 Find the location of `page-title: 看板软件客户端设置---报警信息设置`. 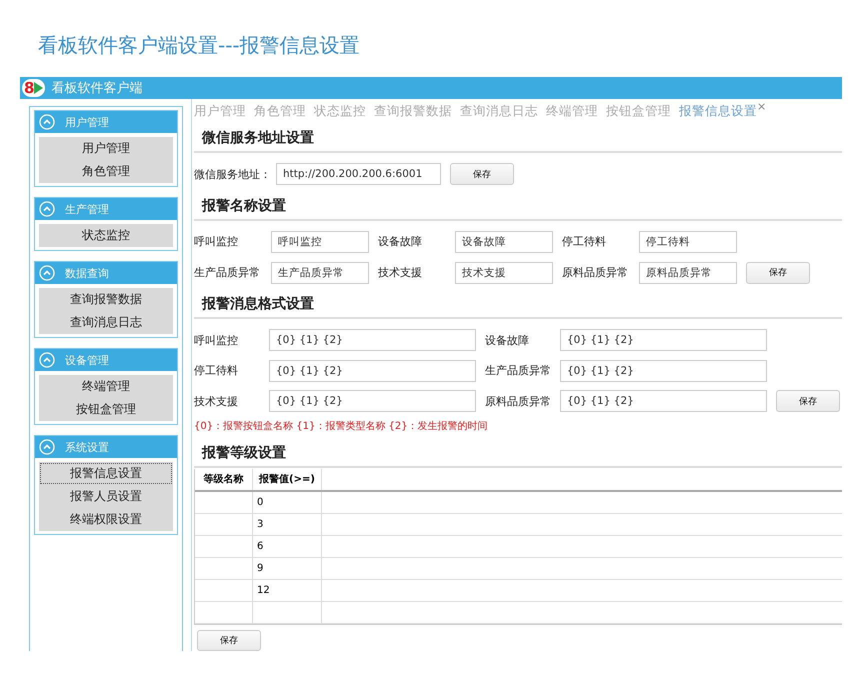

page-title: 看板软件客户端设置---报警信息设置 is located at coordinates (199, 45).